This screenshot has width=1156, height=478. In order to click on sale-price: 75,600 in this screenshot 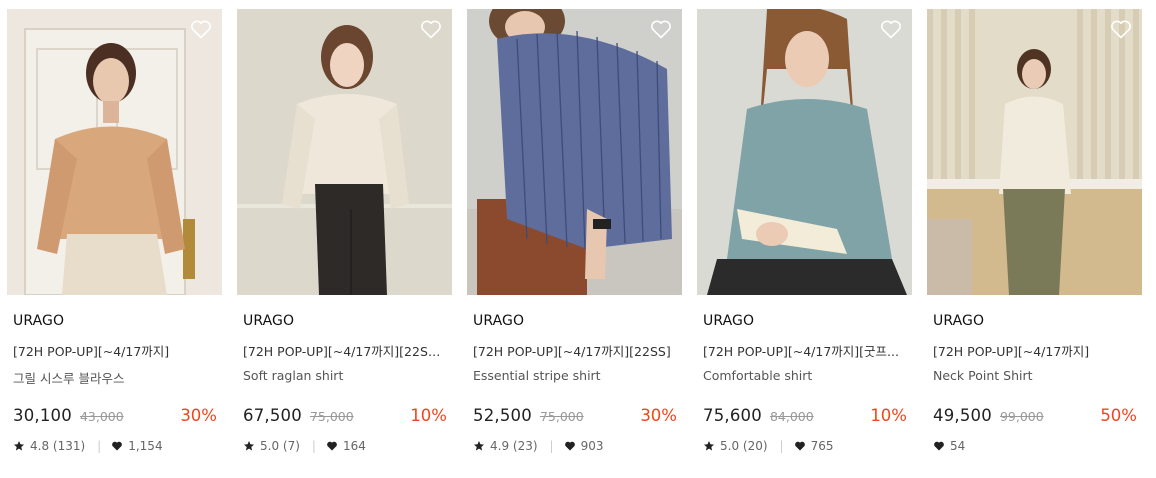, I will do `click(732, 415)`.